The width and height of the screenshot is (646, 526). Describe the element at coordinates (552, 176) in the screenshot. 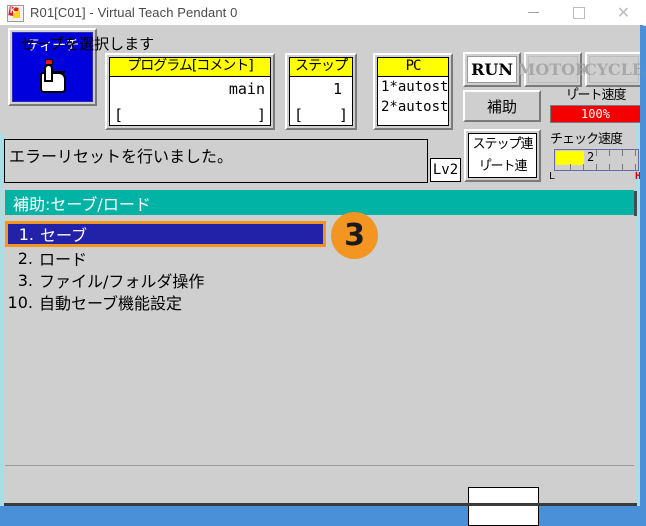

I see `check-speed-low-label: L` at that location.